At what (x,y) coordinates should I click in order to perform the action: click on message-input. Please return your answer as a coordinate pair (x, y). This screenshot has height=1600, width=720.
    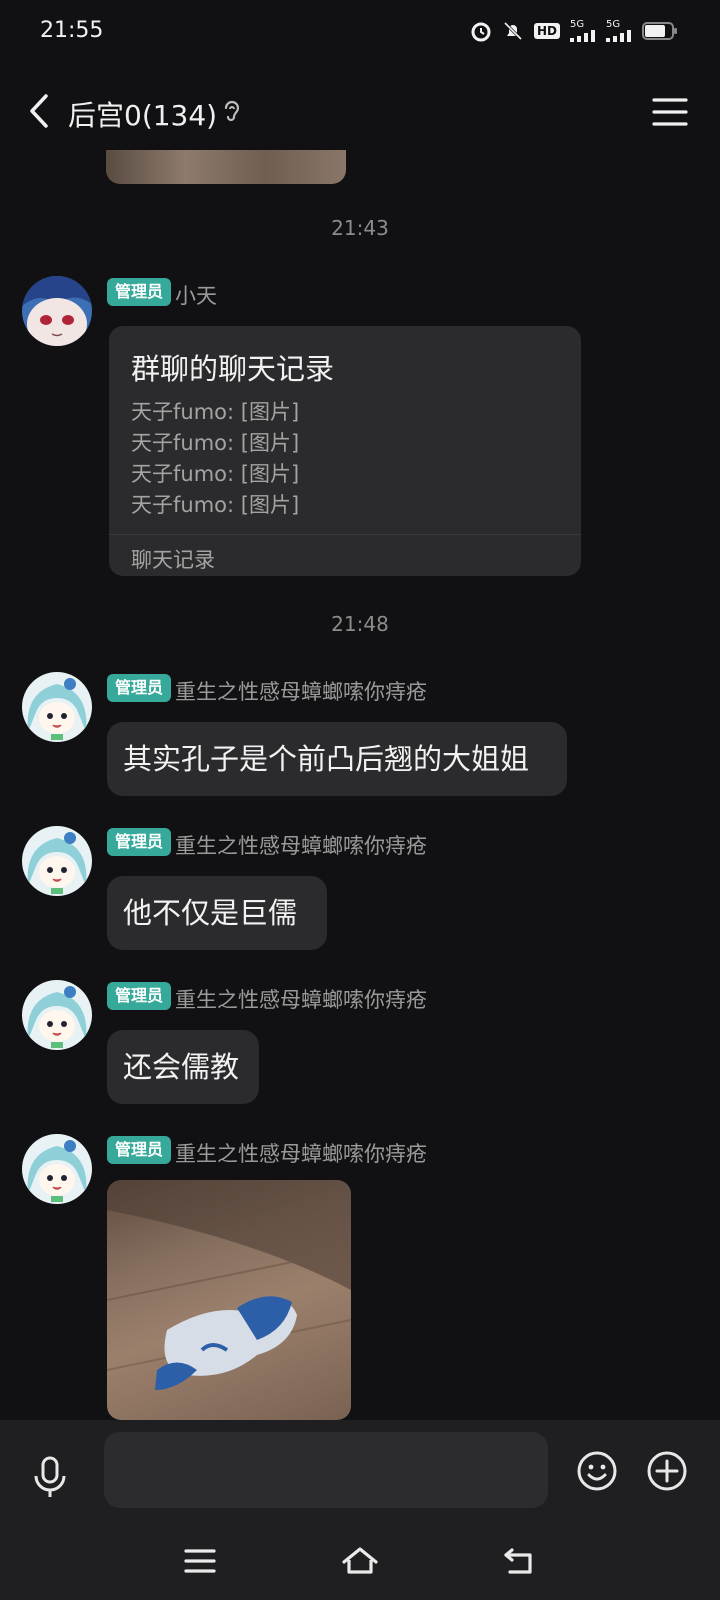
    Looking at the image, I should click on (326, 1470).